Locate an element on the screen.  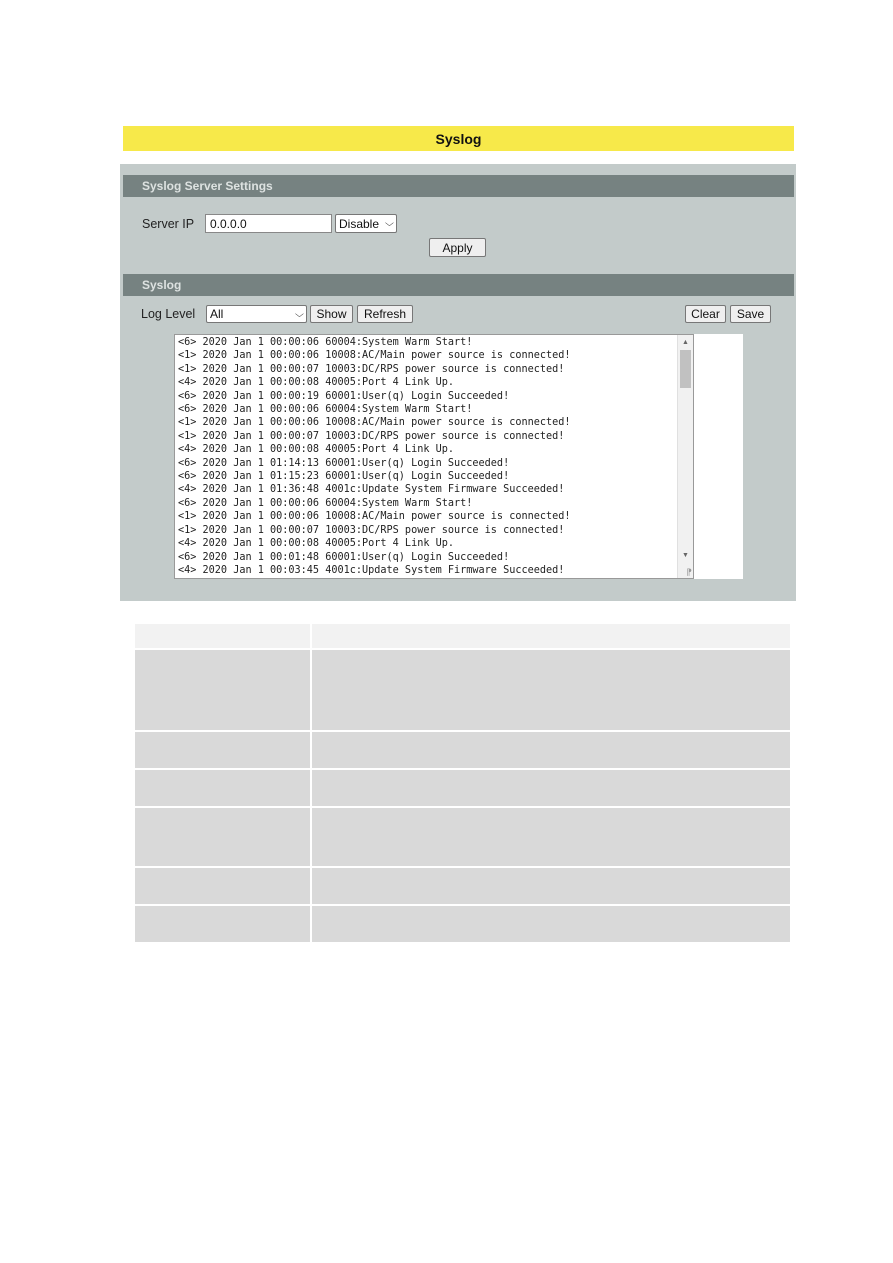
page-title-bar: Syslog is located at coordinates (458, 138).